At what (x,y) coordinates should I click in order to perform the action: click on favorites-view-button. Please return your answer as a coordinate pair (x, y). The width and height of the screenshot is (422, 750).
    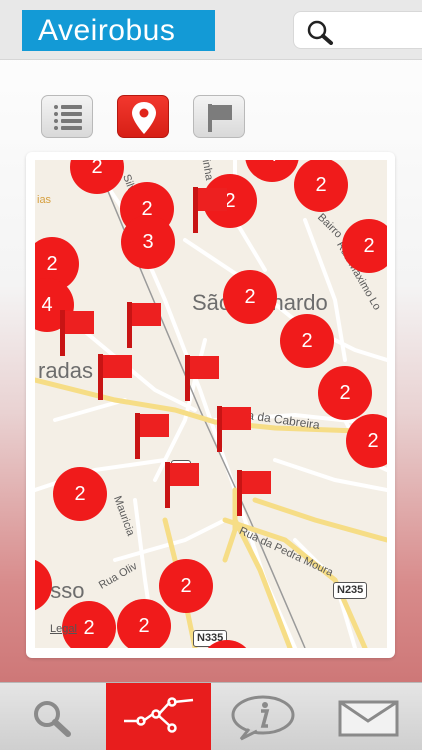
    Looking at the image, I should click on (219, 116).